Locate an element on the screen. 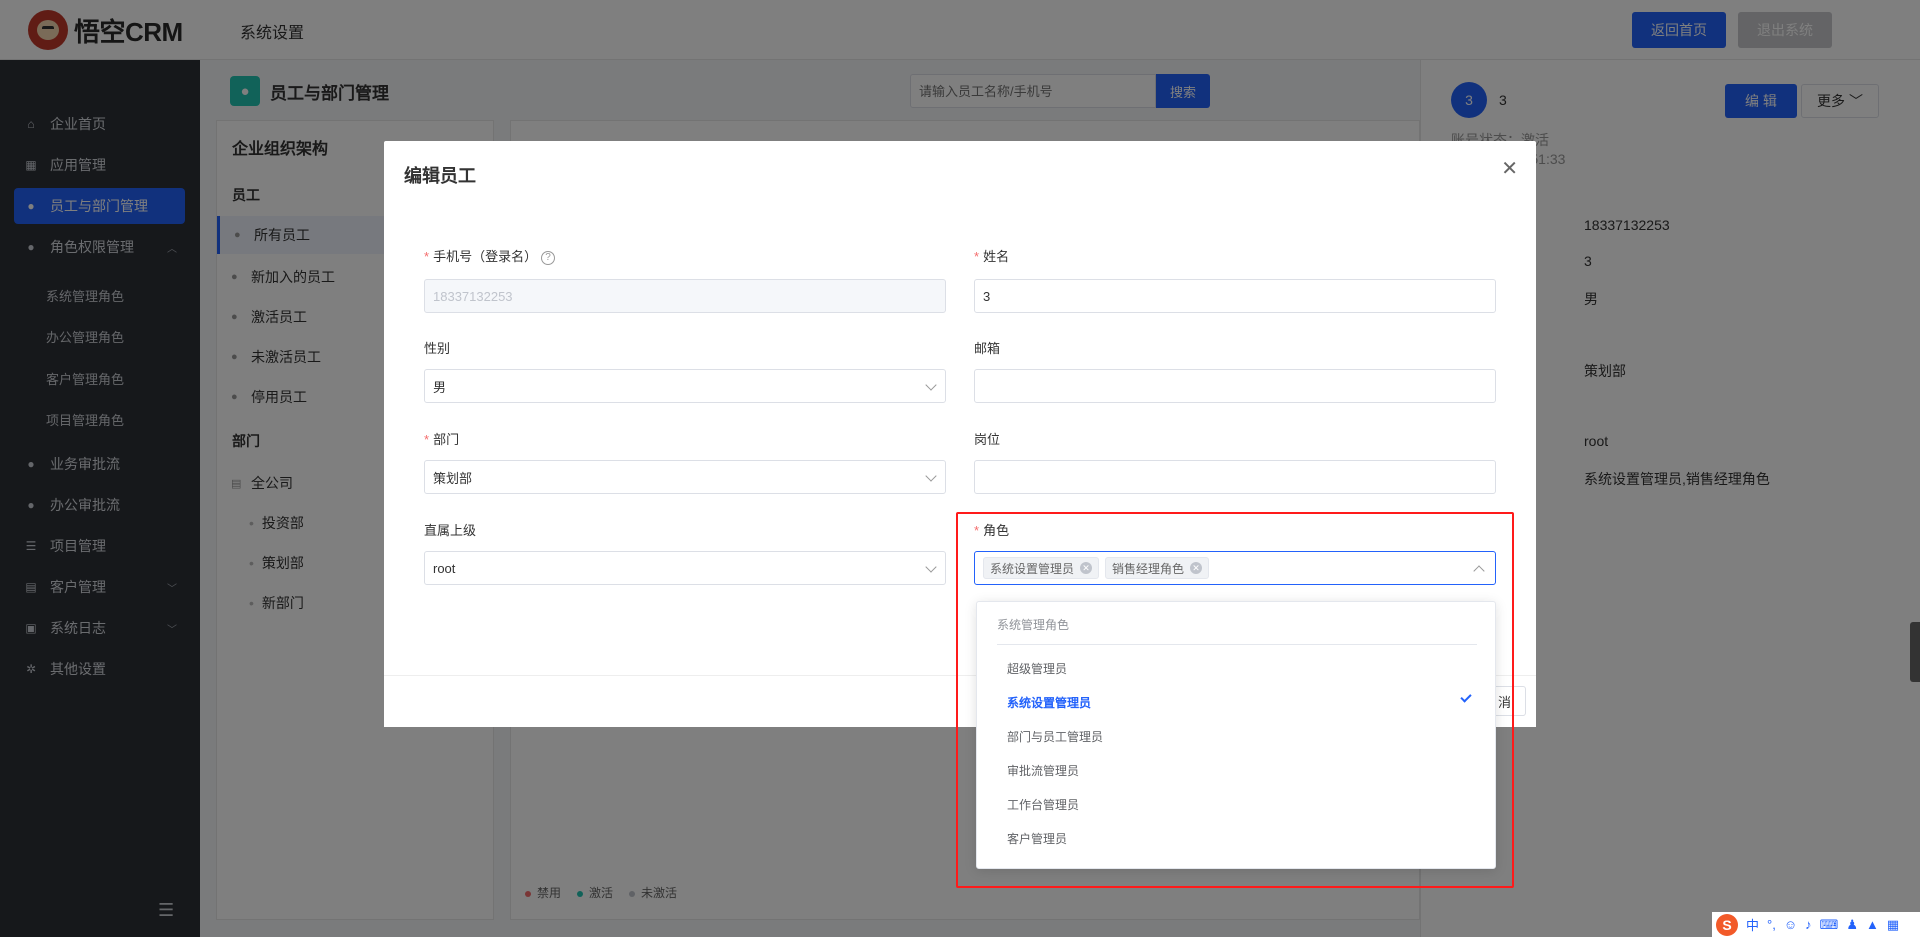  email-label: 邮箱 is located at coordinates (987, 348).